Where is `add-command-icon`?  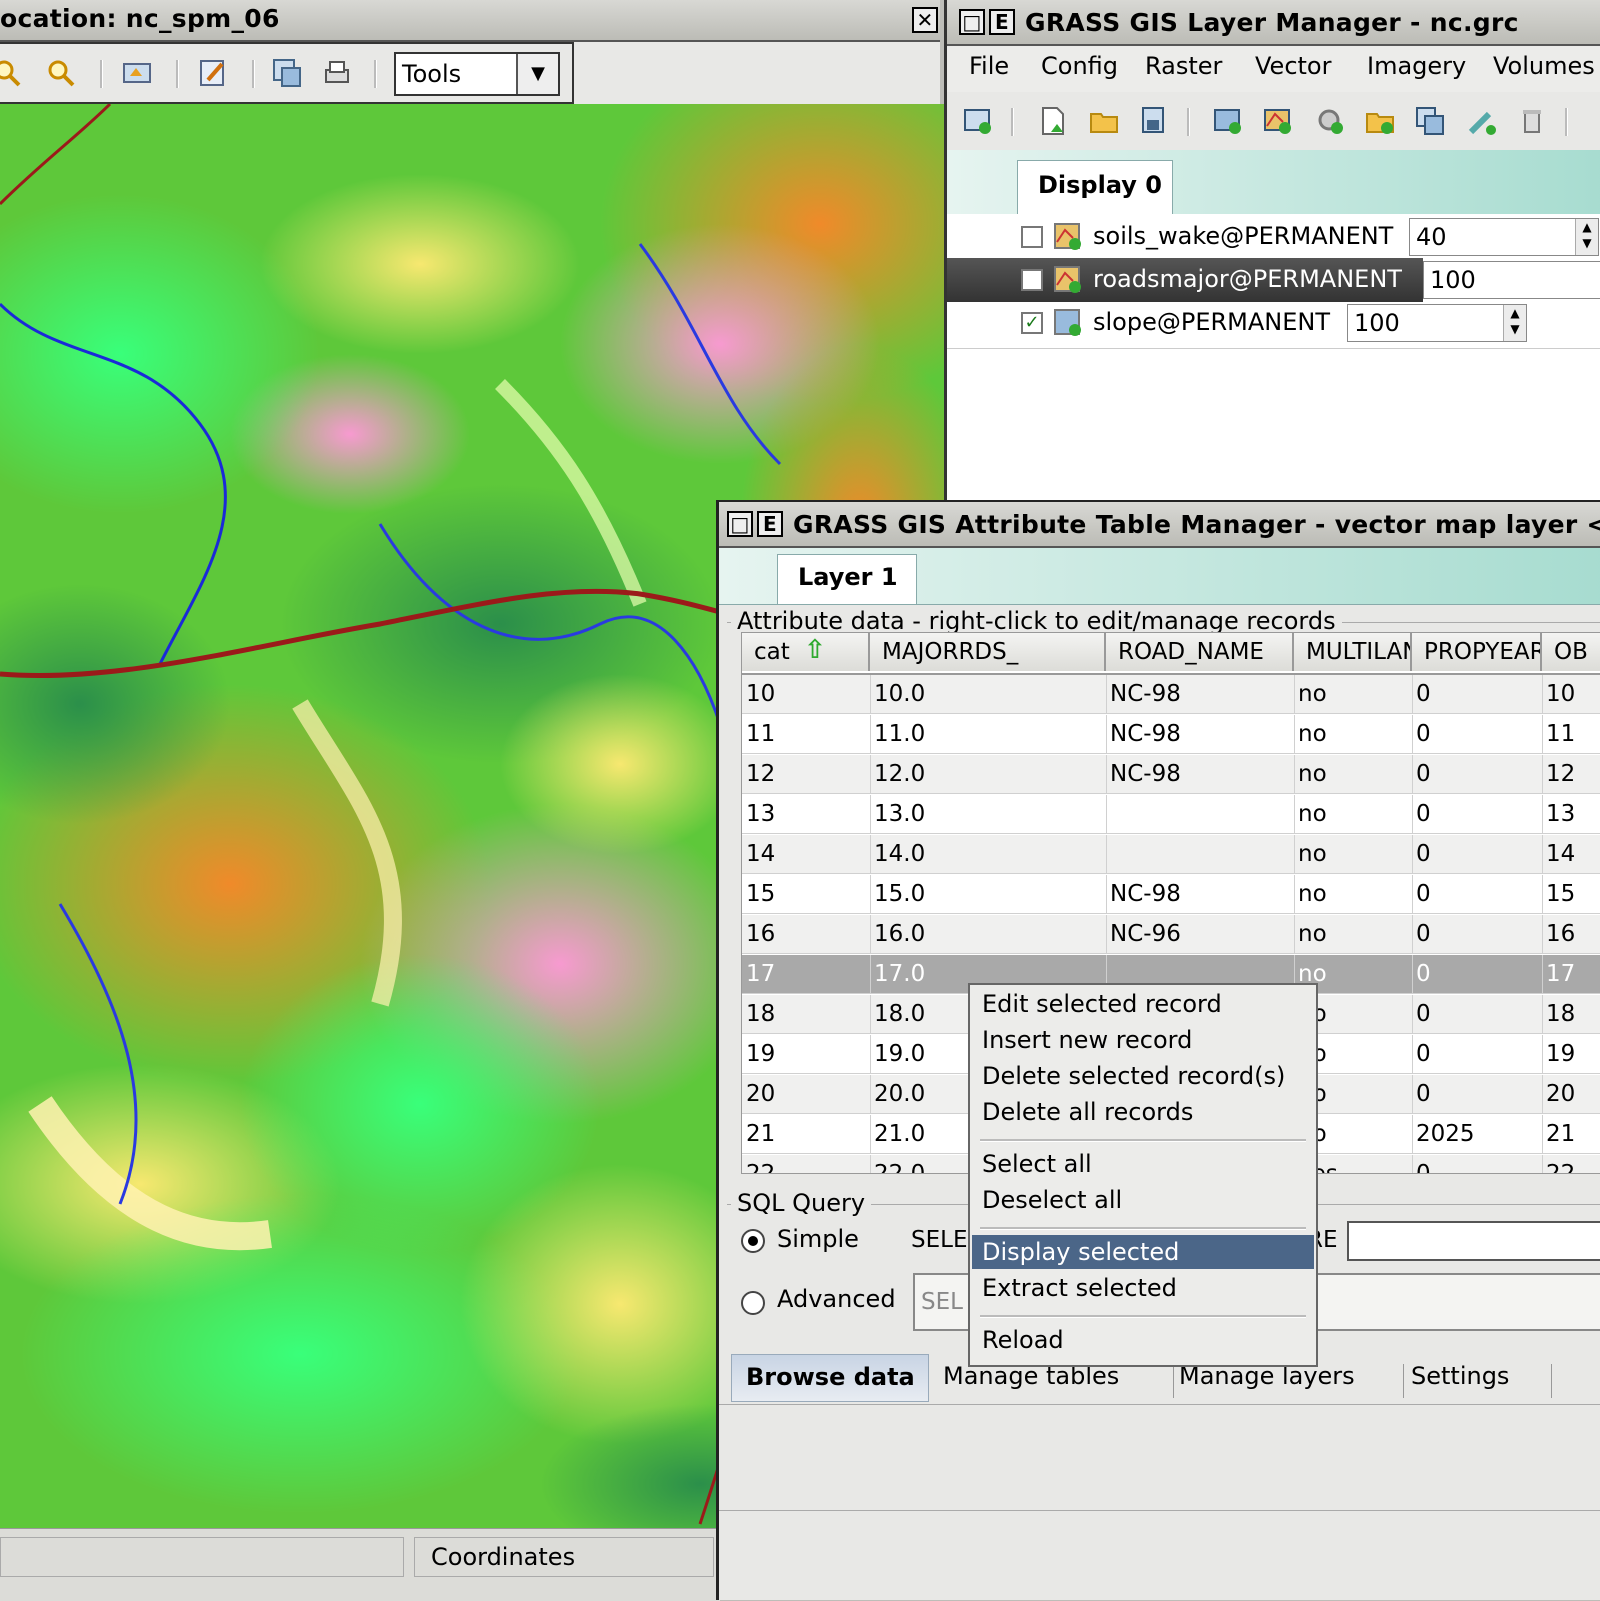 add-command-icon is located at coordinates (1330, 121).